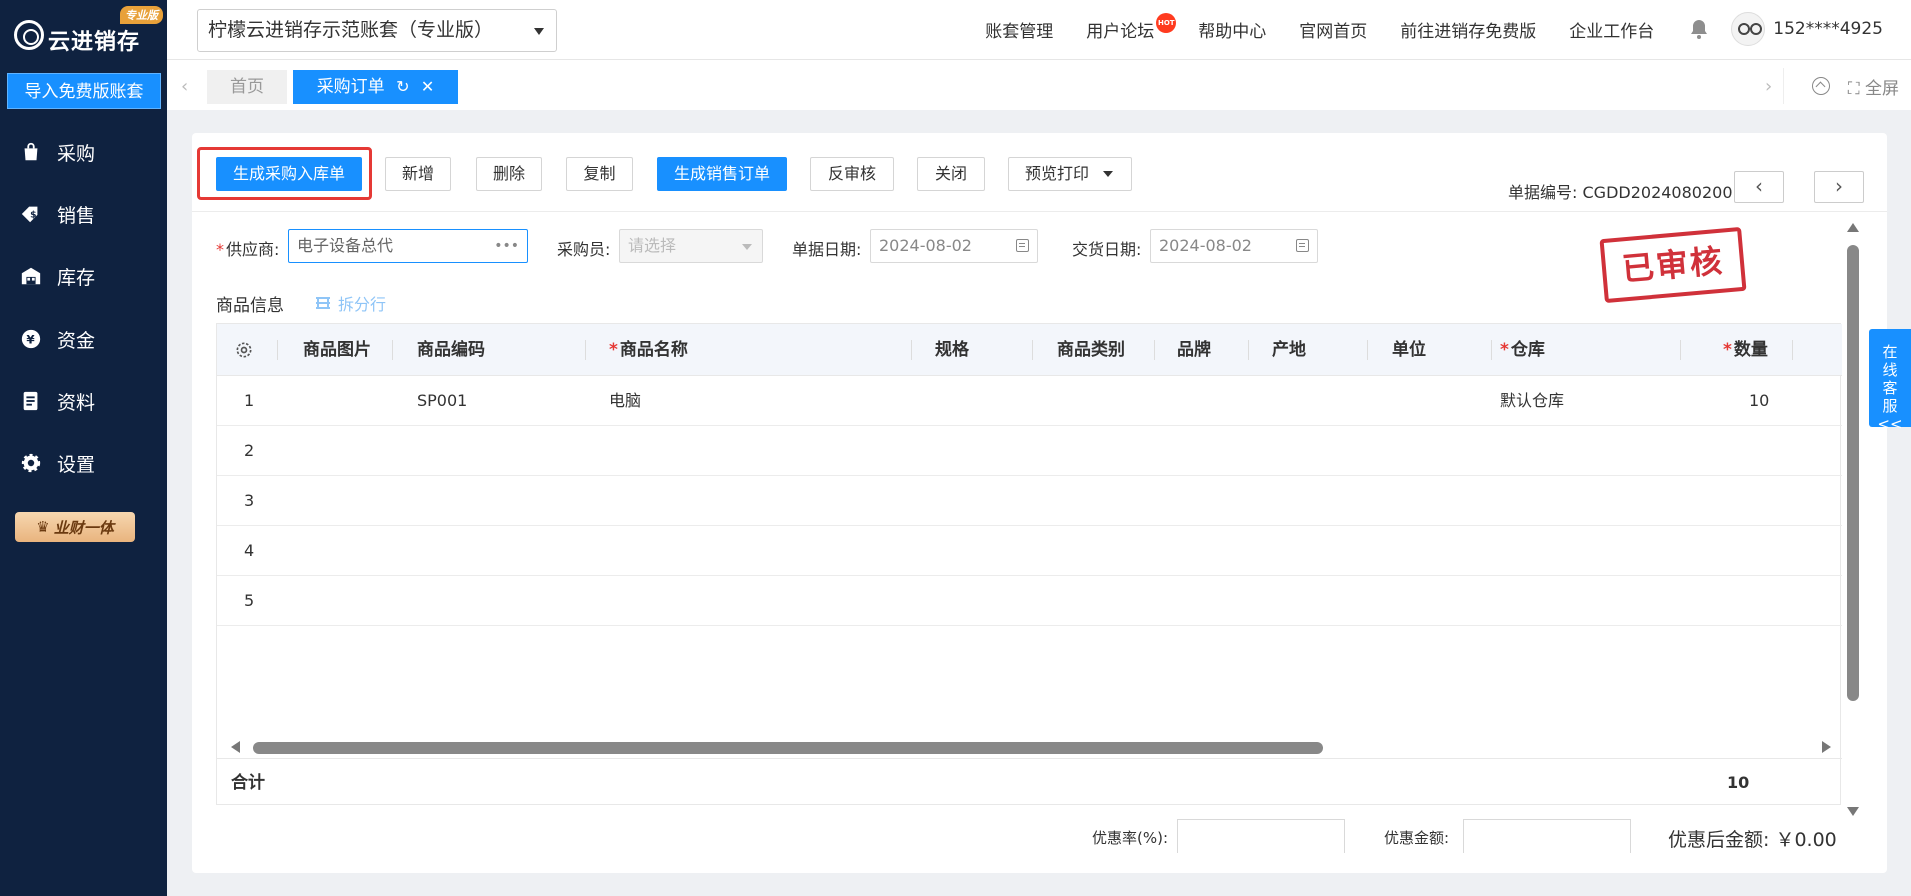  I want to click on sidebar-item-label: 采购, so click(76, 153).